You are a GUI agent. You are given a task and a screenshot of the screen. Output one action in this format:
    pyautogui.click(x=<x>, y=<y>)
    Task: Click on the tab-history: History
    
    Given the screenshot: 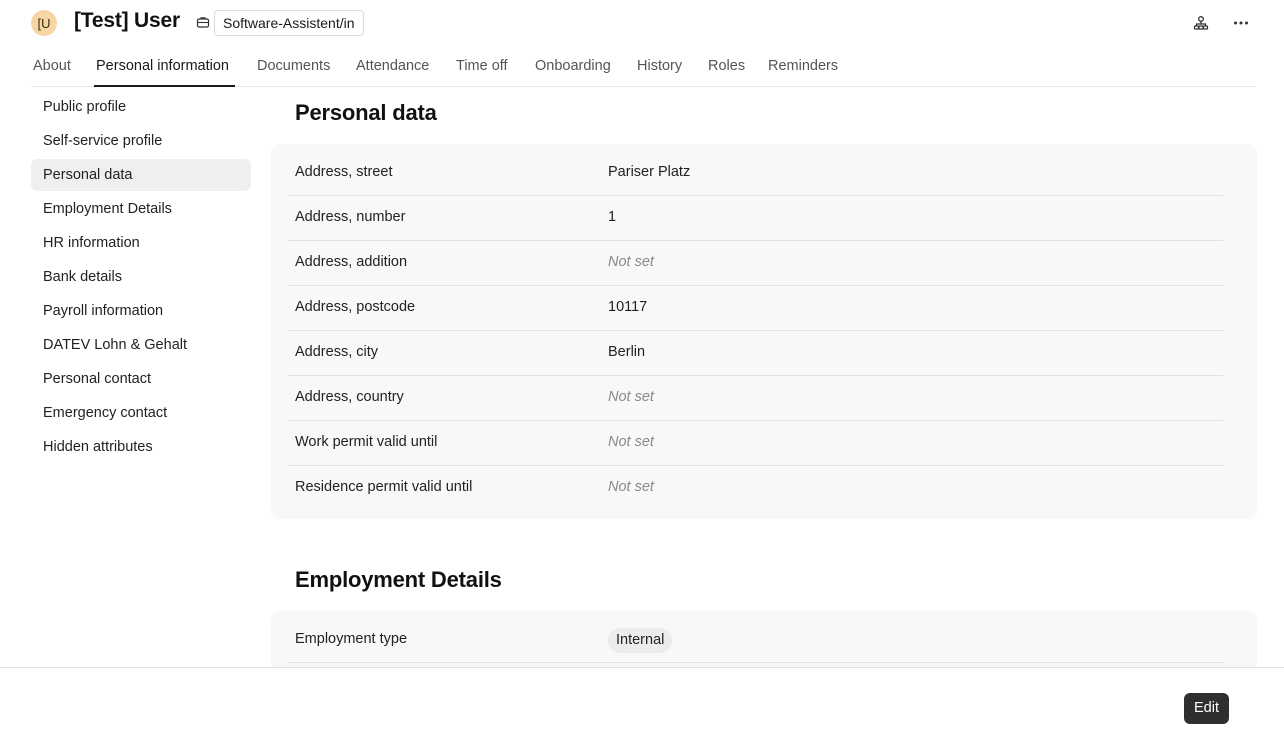 What is the action you would take?
    pyautogui.click(x=659, y=66)
    